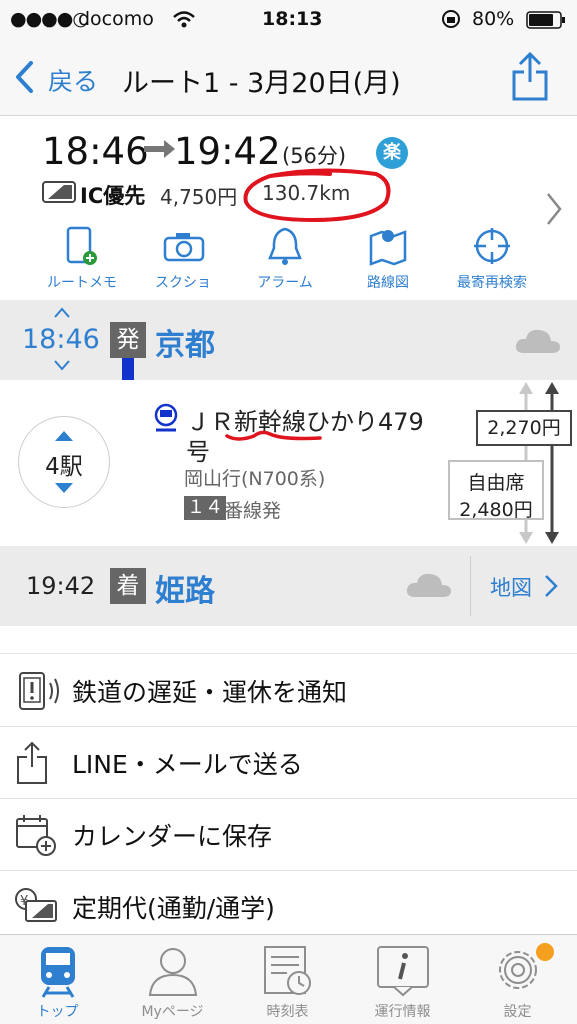  Describe the element at coordinates (116, 19) in the screenshot. I see `carrier-label: docomo` at that location.